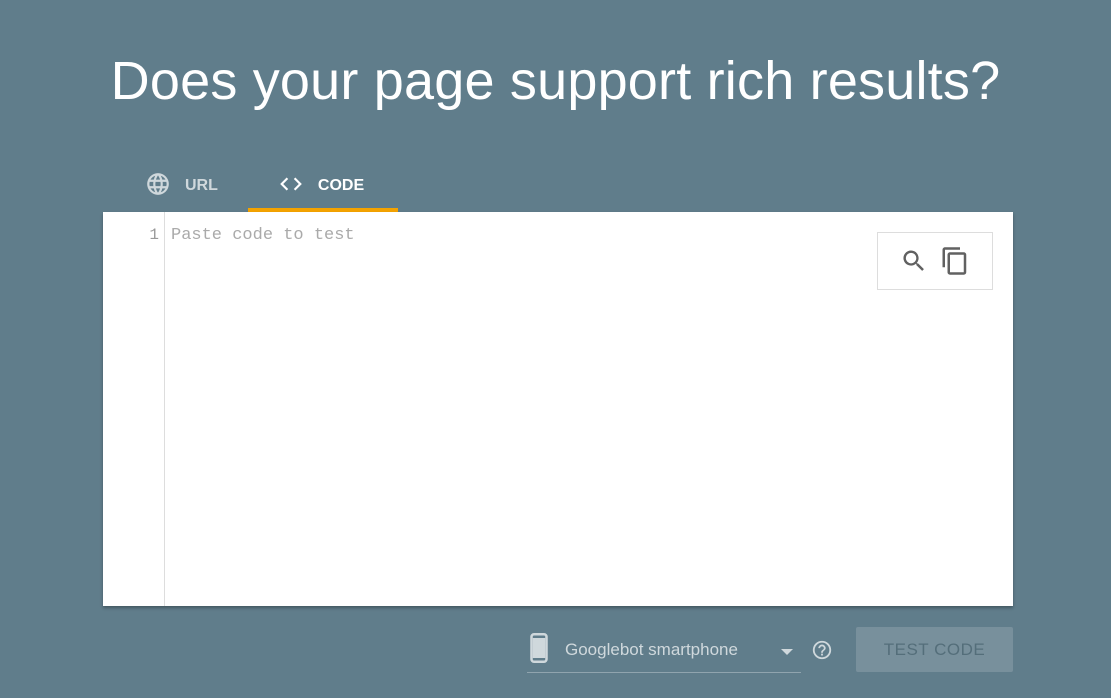  Describe the element at coordinates (134, 409) in the screenshot. I see `line-gutter: 1` at that location.